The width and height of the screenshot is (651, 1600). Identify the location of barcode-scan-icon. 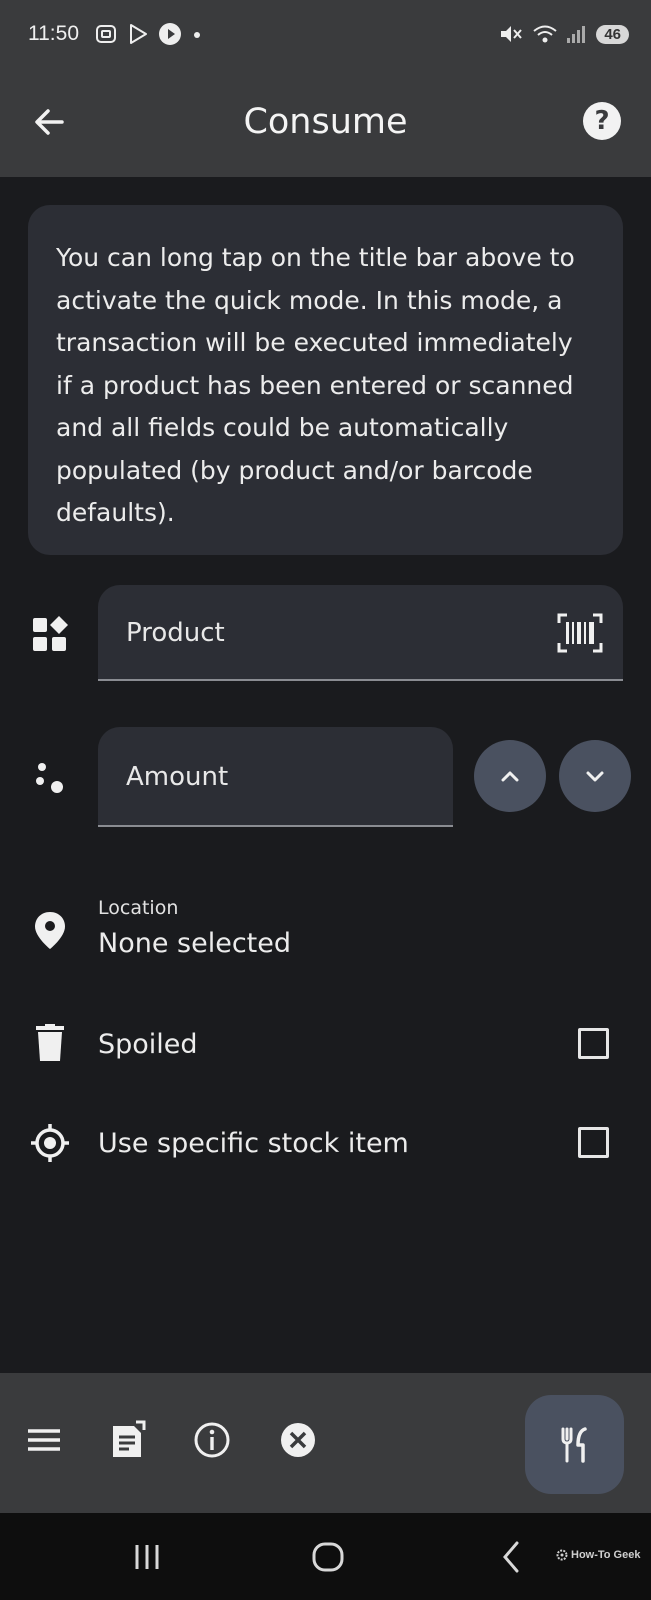
(580, 633).